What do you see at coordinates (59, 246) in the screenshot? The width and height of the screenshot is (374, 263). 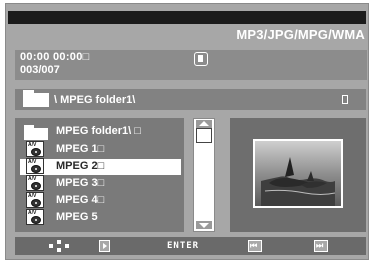 I see `navigate-arrows-icon` at bounding box center [59, 246].